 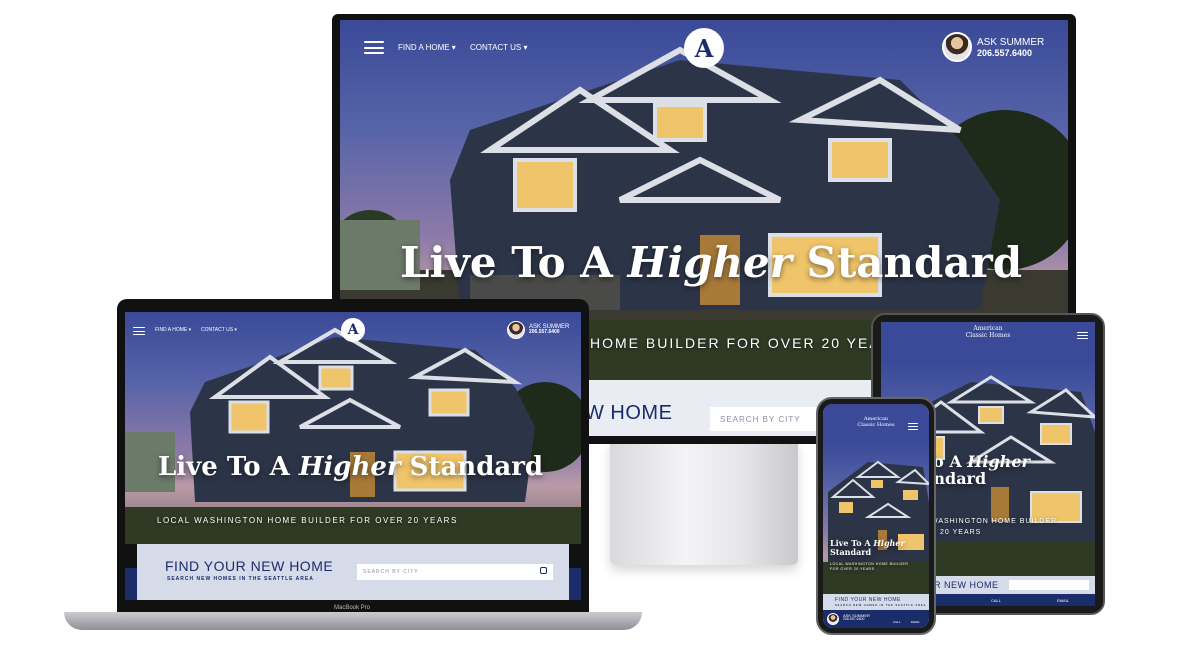 What do you see at coordinates (876, 619) in the screenshot?
I see `phone-contact-bar: ASK SUMMER 206.557.6400 CALL EMAIL` at bounding box center [876, 619].